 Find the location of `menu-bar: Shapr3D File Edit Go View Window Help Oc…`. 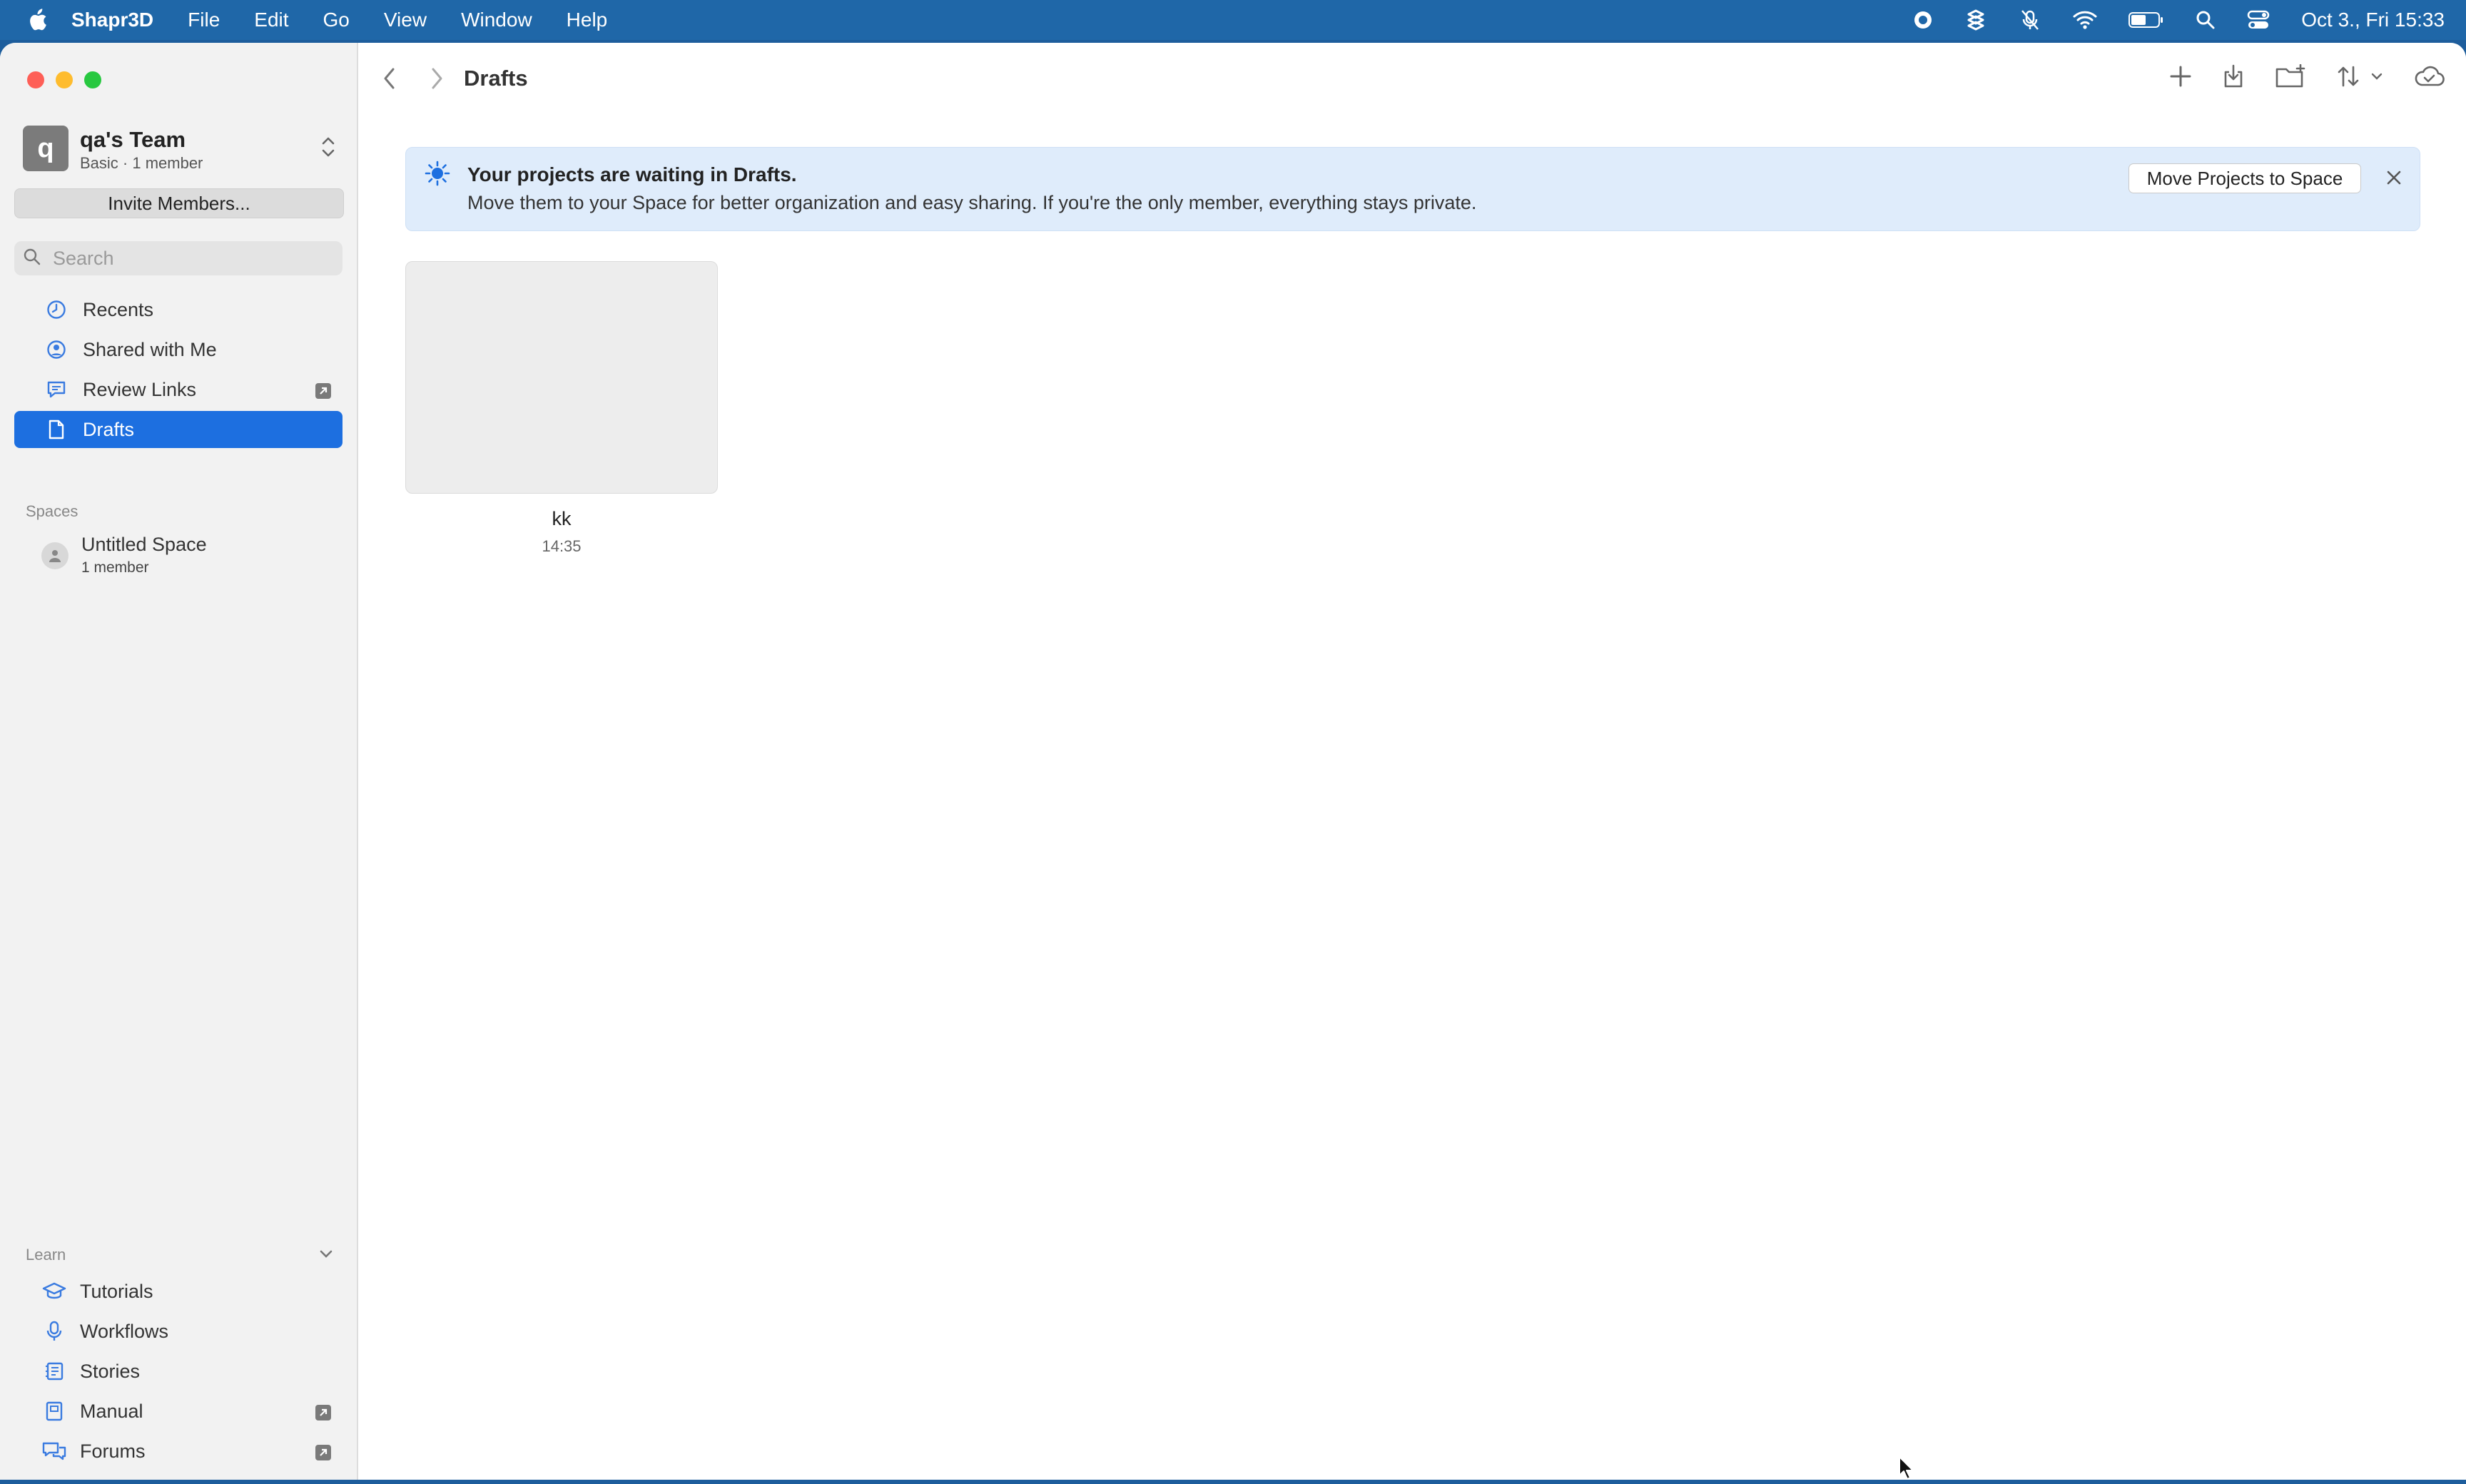

menu-bar: Shapr3D File Edit Go View Window Help Oc… is located at coordinates (1233, 20).